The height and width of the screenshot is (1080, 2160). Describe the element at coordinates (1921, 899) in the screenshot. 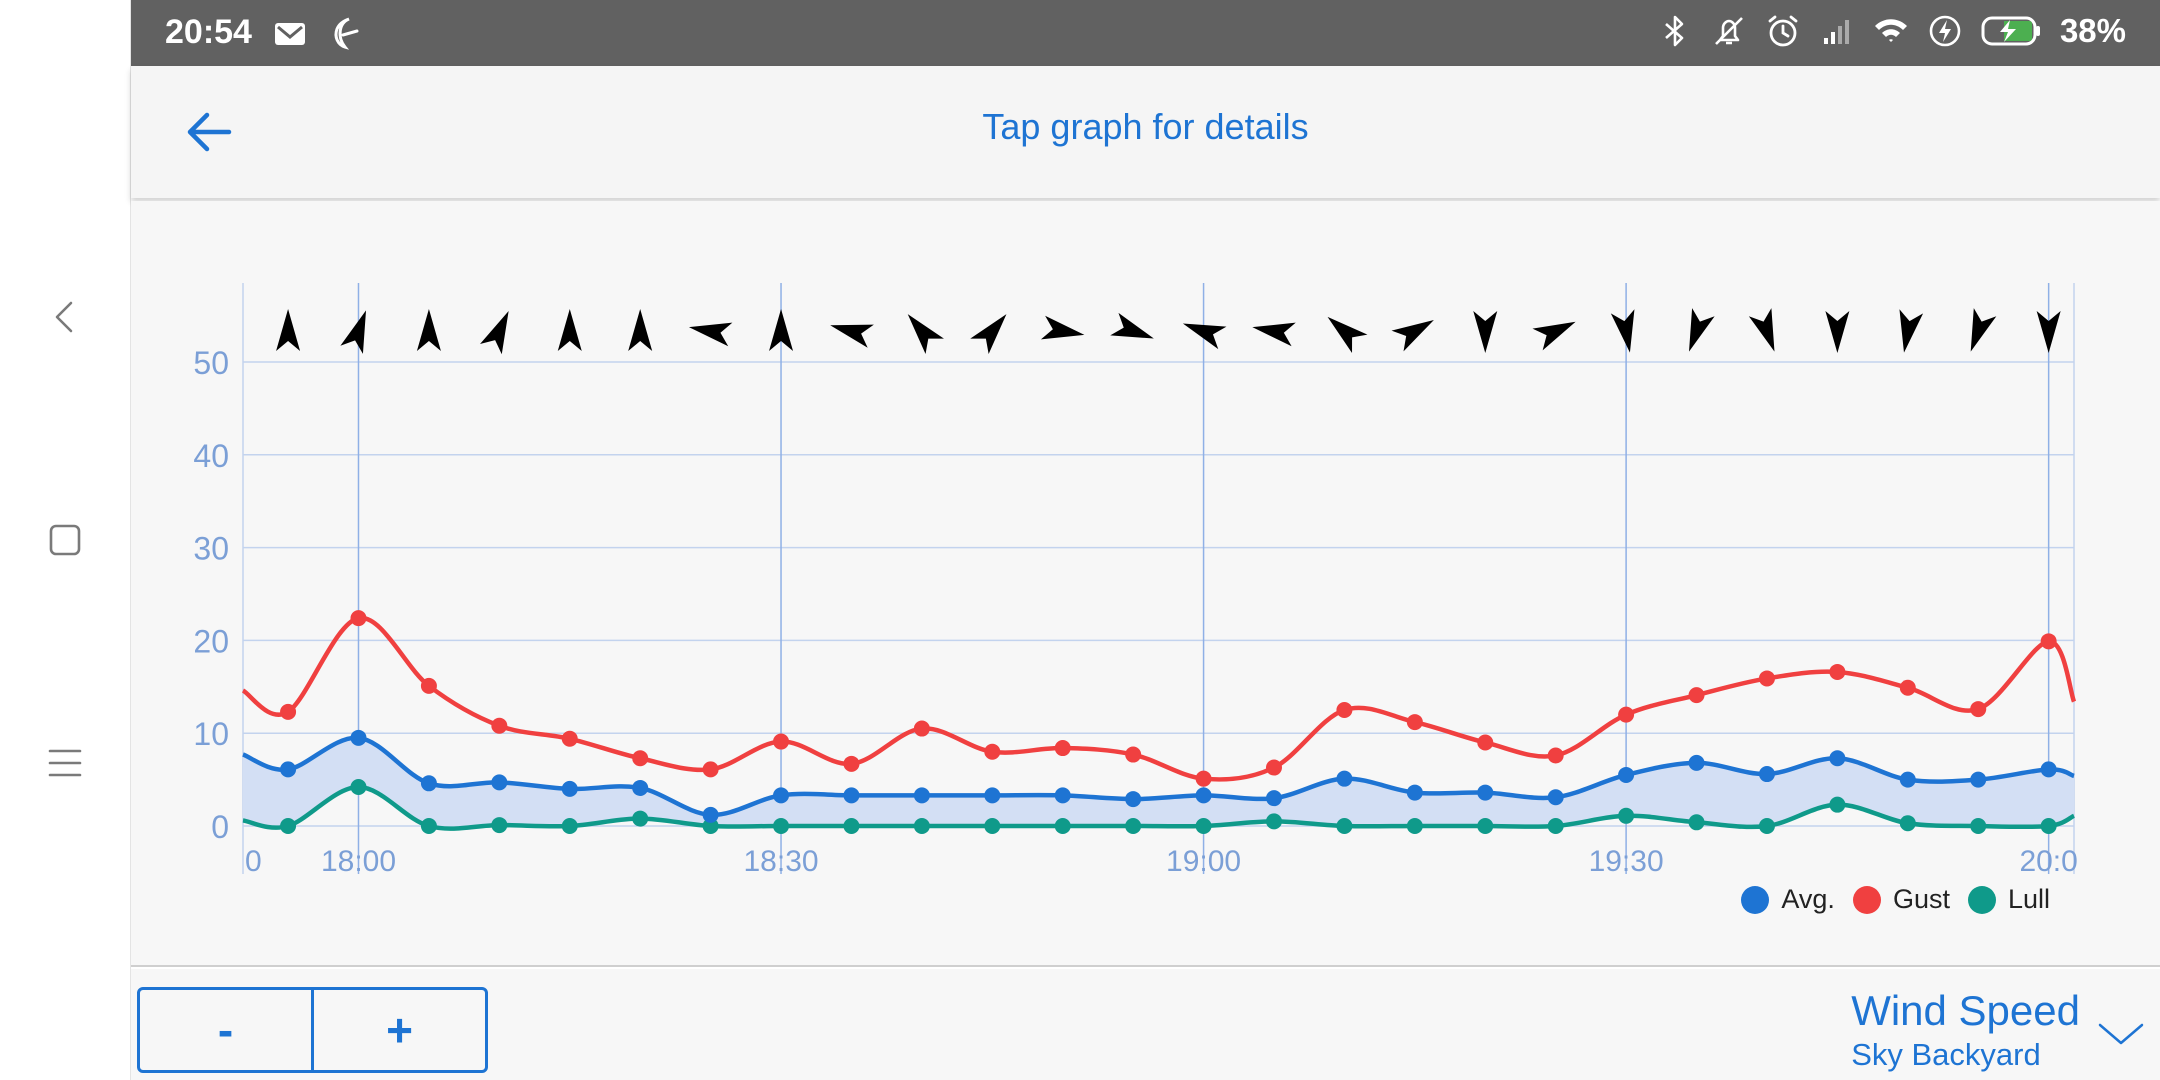

I see `legend-label-gust: Gust` at that location.